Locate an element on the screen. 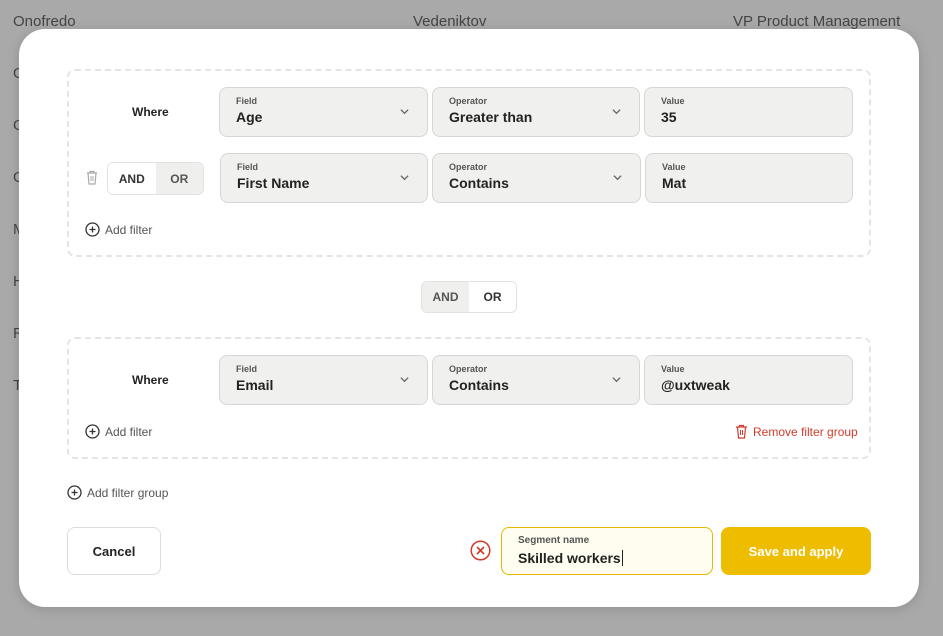 This screenshot has height=636, width=943. group-and-or-toggle: AND OR is located at coordinates (469, 297).